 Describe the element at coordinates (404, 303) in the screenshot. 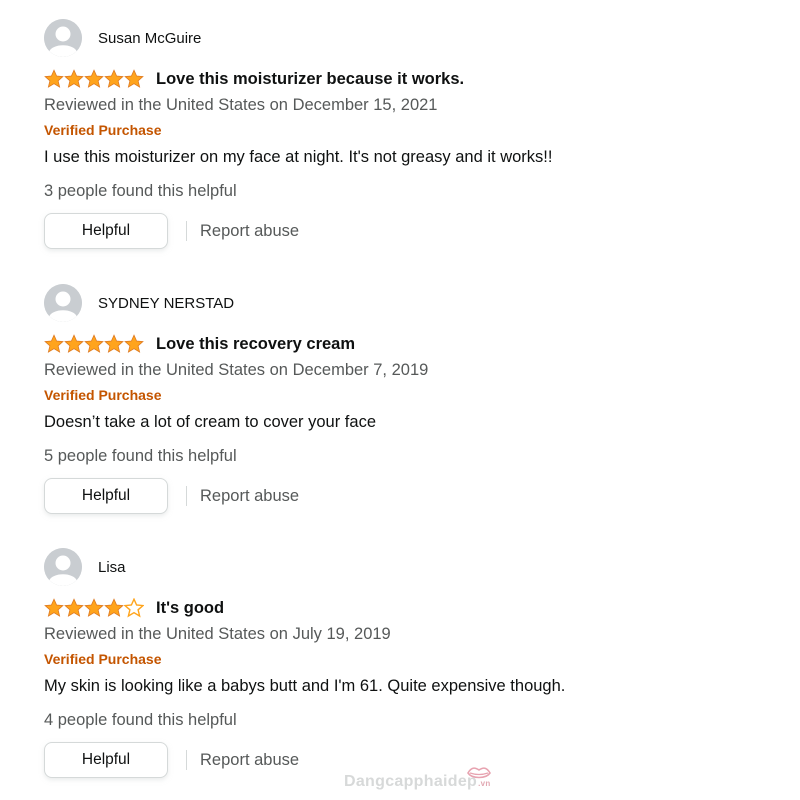

I see `reviewer-profile: SYDNEY NERSTAD` at that location.